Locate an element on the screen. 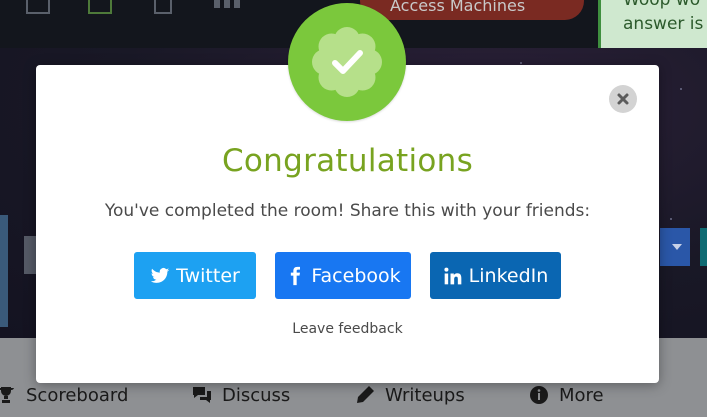 The height and width of the screenshot is (417, 707). share-facebook-button: Facebook is located at coordinates (343, 275).